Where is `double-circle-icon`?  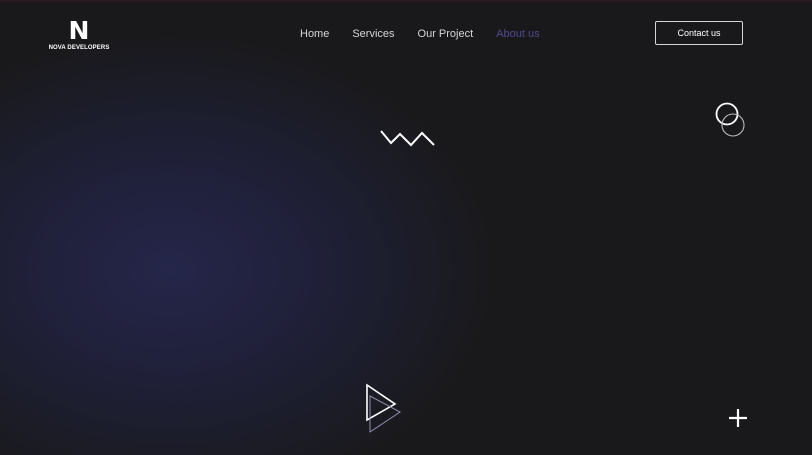 double-circle-icon is located at coordinates (730, 119).